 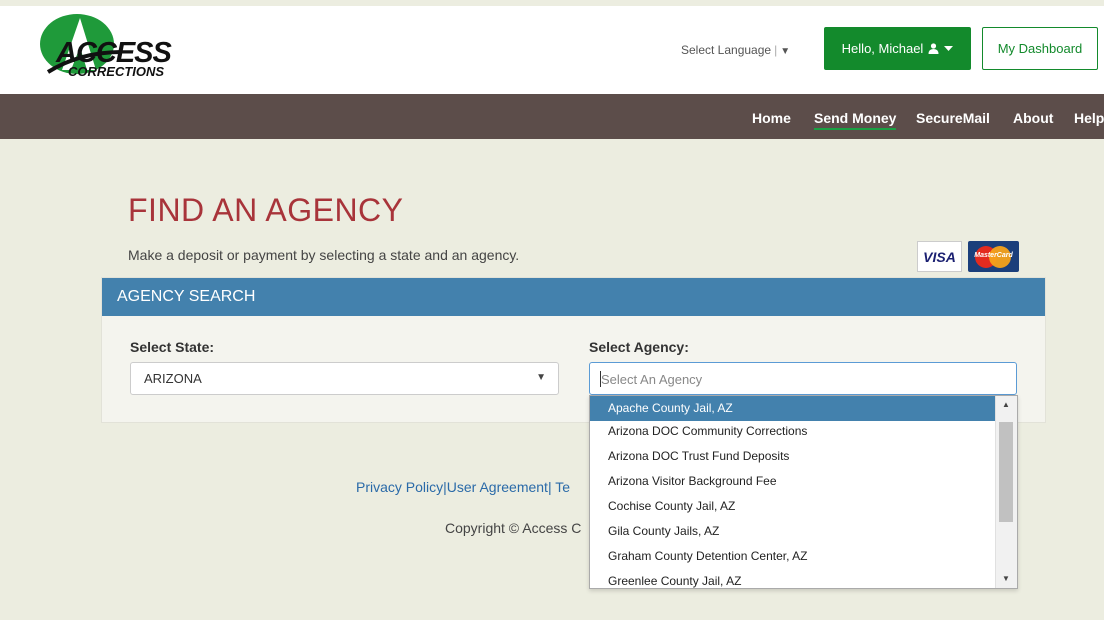 I want to click on footer-links: Privacy Policy|User Agreement| Te, so click(x=463, y=487).